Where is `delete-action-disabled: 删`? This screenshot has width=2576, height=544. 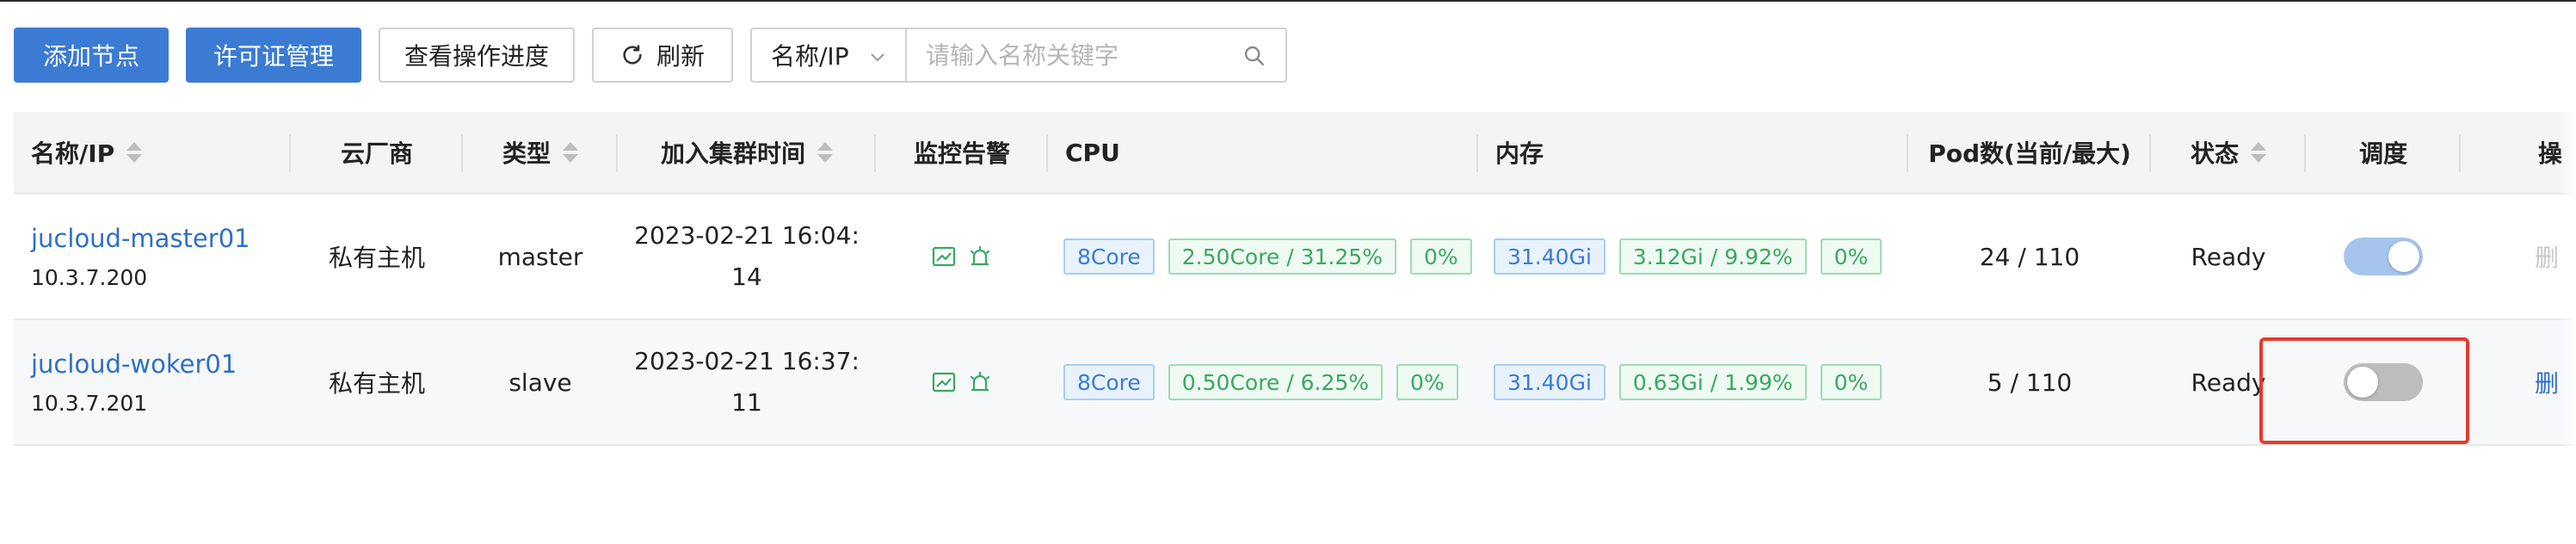 delete-action-disabled: 删 is located at coordinates (2547, 258).